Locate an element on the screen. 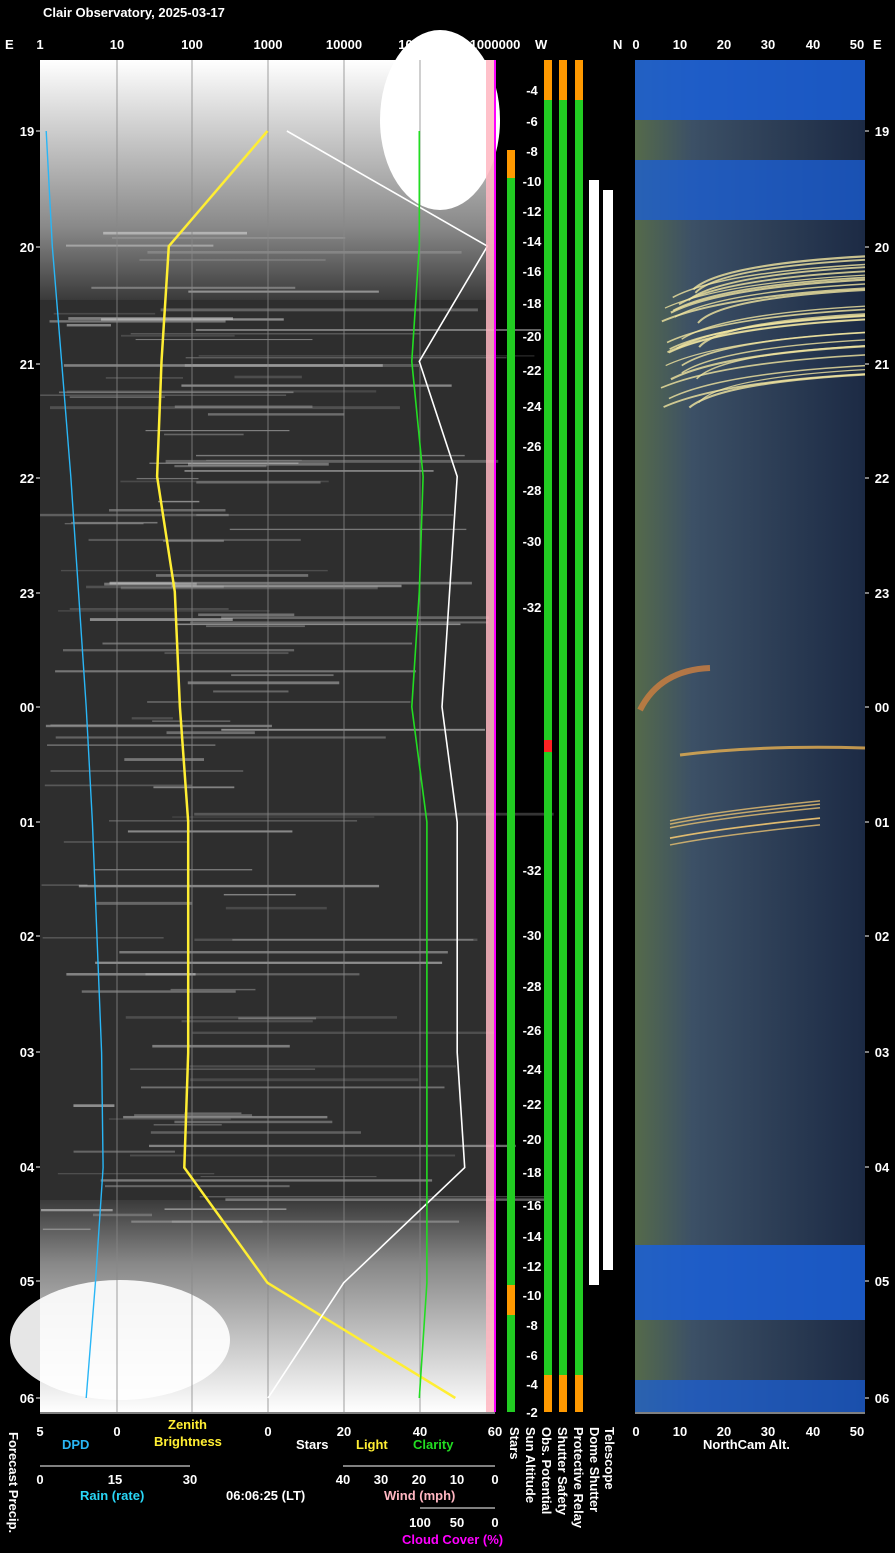 The width and height of the screenshot is (895, 1553). time-tick-right: 02 is located at coordinates (882, 936).